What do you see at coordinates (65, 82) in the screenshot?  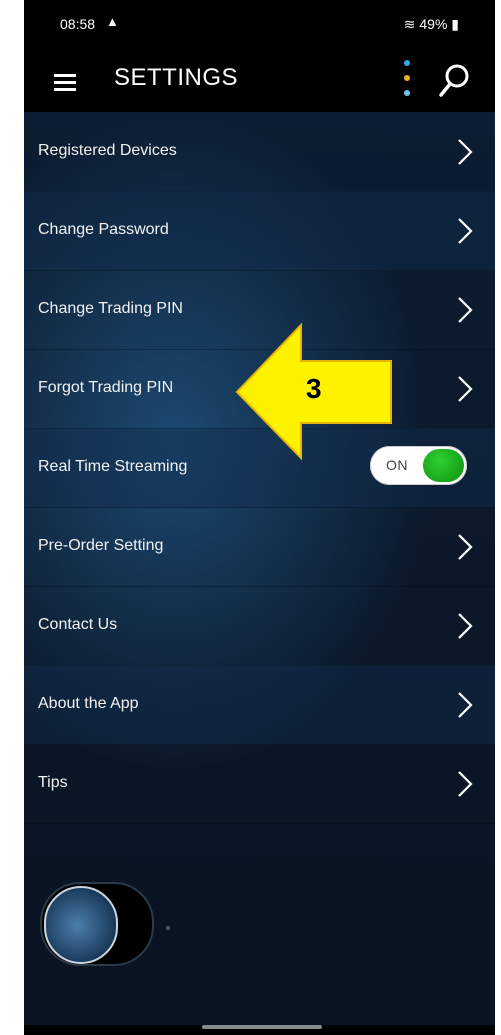 I see `hamburger-menu-icon` at bounding box center [65, 82].